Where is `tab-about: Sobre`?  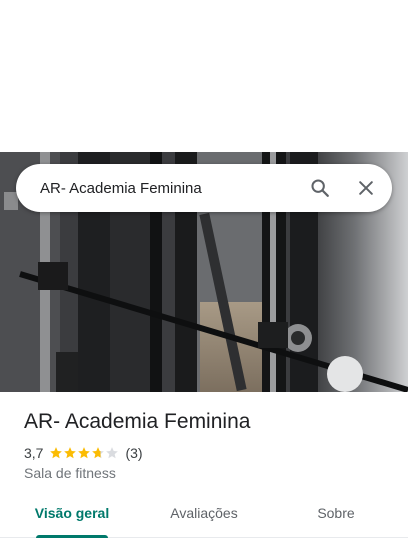
tab-about: Sobre is located at coordinates (336, 513).